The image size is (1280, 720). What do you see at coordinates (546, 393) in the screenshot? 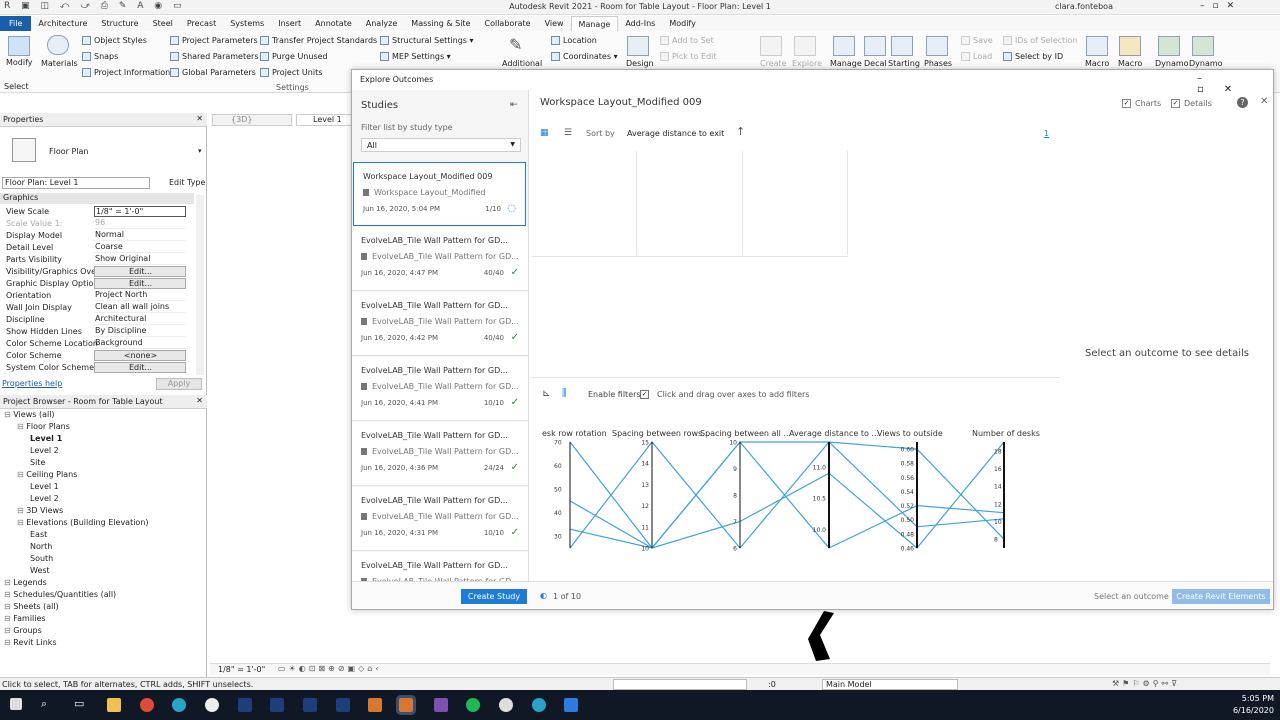
I see `scatter-chart-icon: ⊾` at bounding box center [546, 393].